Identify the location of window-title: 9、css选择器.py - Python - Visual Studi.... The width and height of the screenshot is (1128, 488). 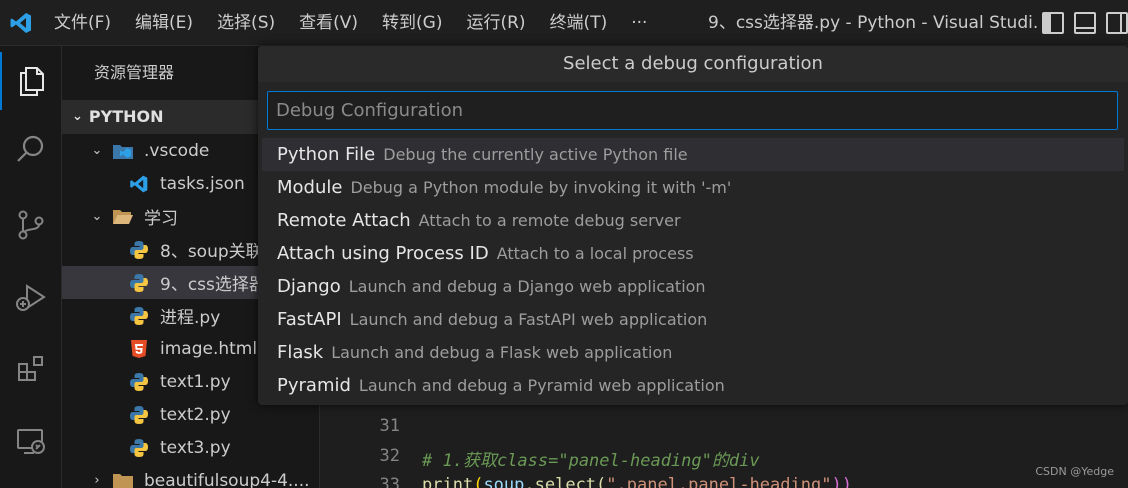
(873, 23).